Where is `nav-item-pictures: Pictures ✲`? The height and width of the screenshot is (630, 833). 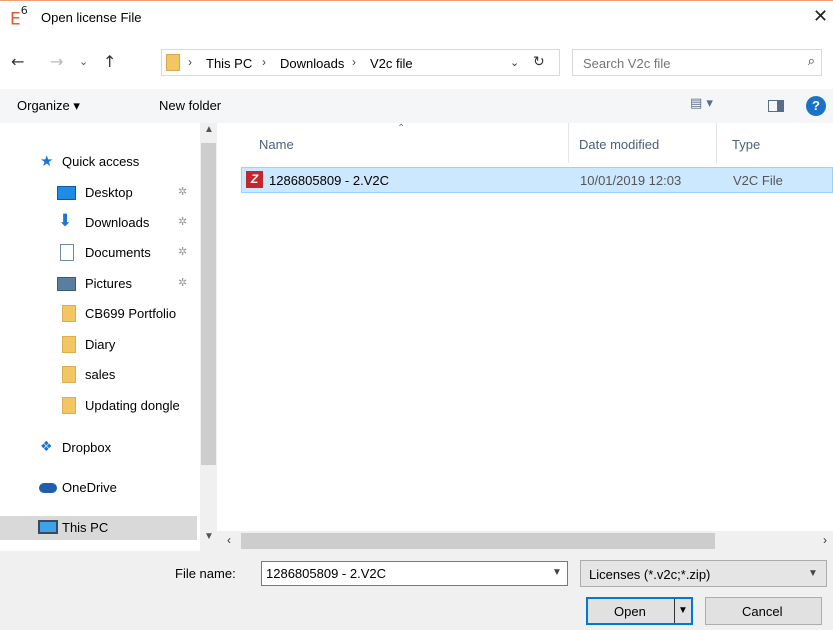 nav-item-pictures: Pictures ✲ is located at coordinates (100, 284).